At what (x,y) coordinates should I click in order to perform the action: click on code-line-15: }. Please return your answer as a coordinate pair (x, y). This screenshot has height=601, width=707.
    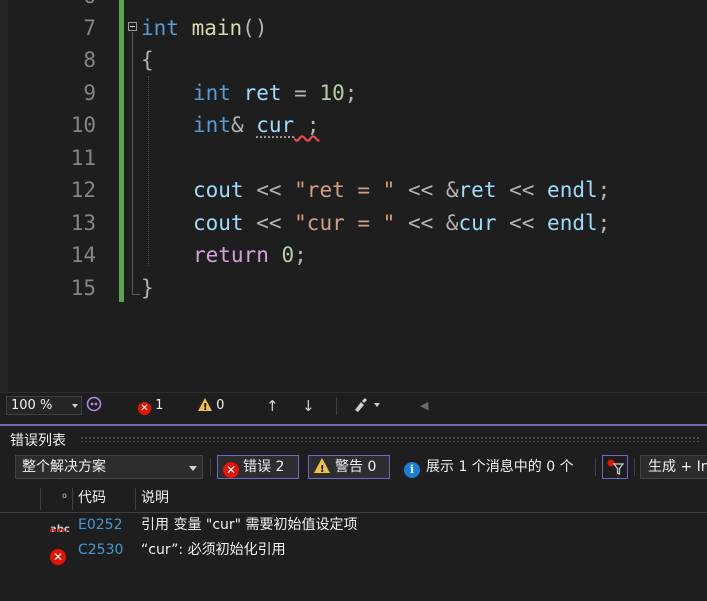
    Looking at the image, I should click on (147, 288).